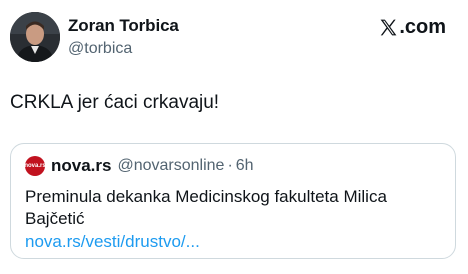 The width and height of the screenshot is (468, 274). What do you see at coordinates (115, 102) in the screenshot?
I see `tweet-text: CRKLA jer ćaci crkavaju!` at bounding box center [115, 102].